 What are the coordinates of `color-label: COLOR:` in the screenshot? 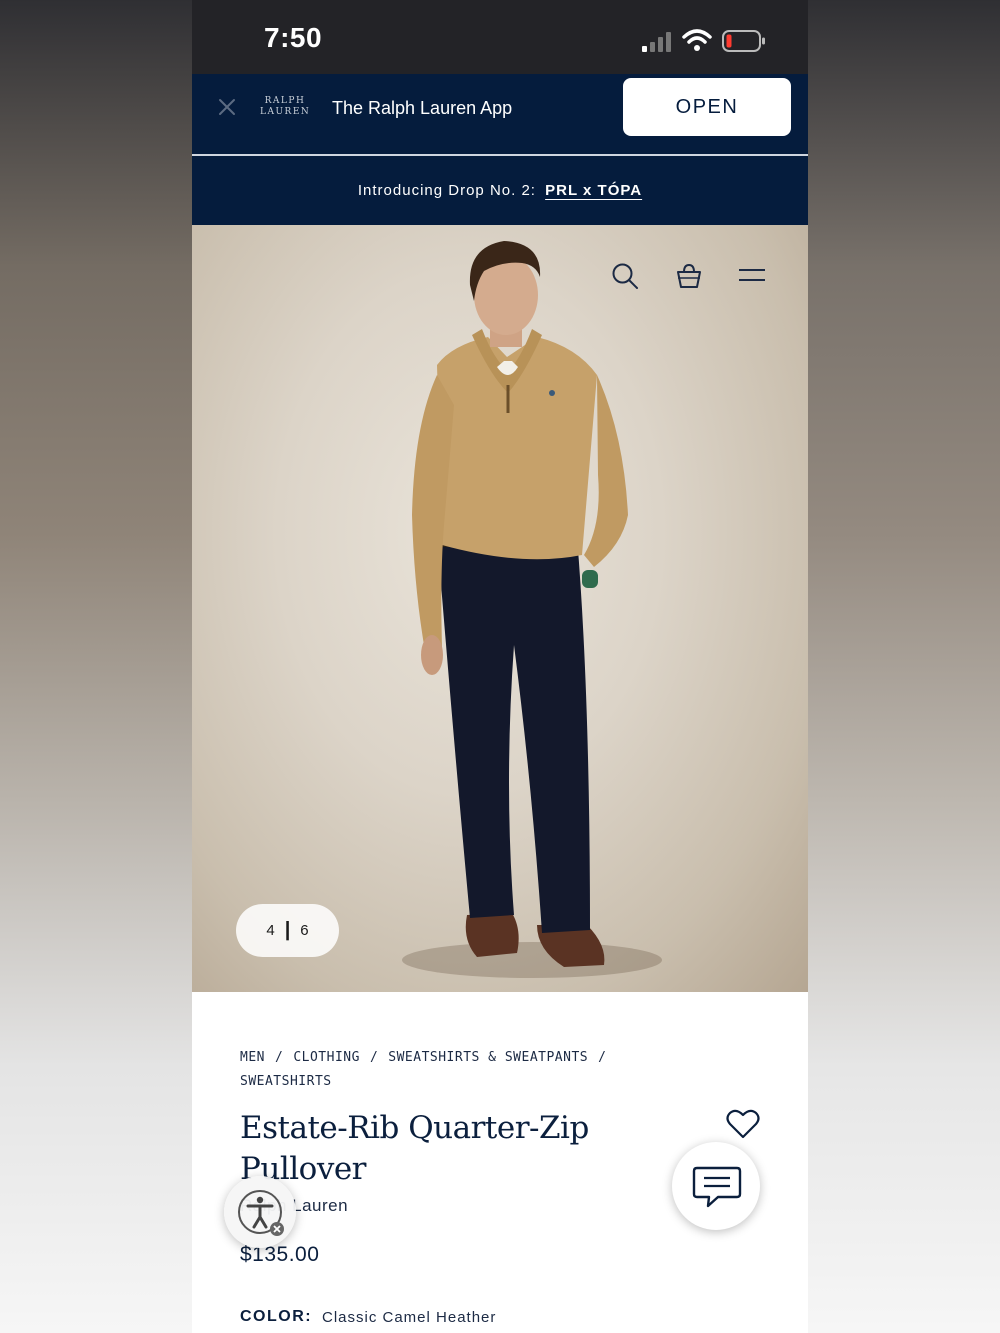 It's located at (276, 1316).